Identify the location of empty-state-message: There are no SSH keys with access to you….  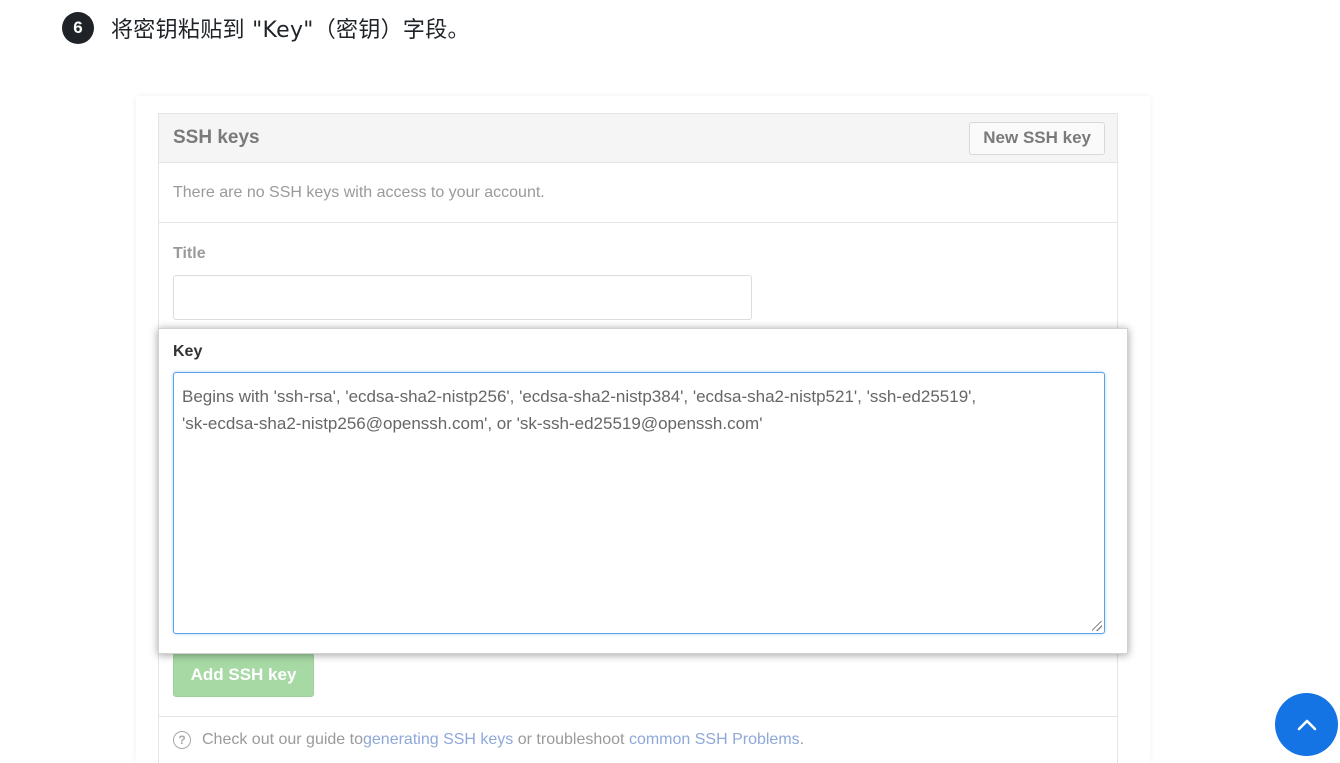
(638, 193).